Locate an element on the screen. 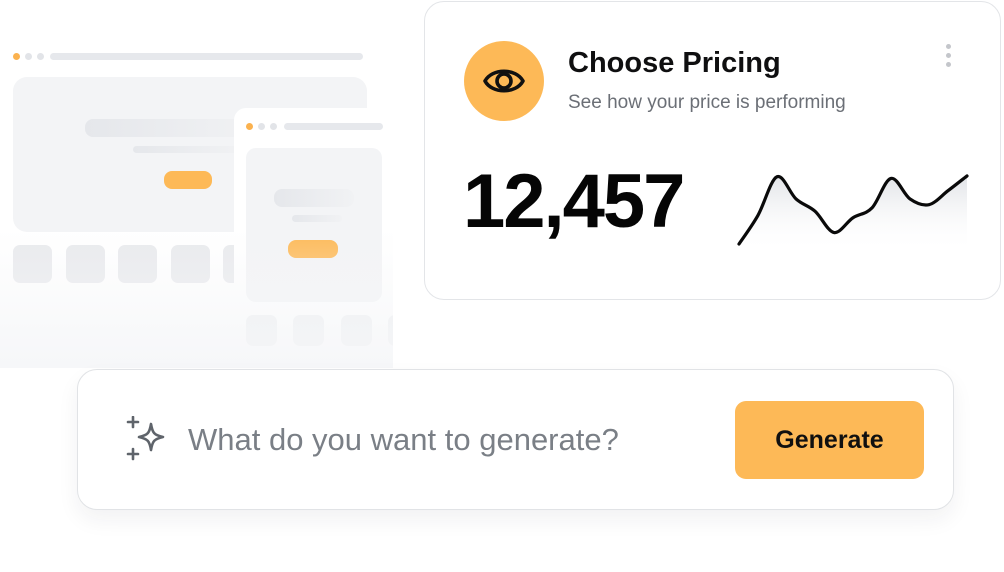 The image size is (1004, 572). generate-button: Generate is located at coordinates (829, 440).